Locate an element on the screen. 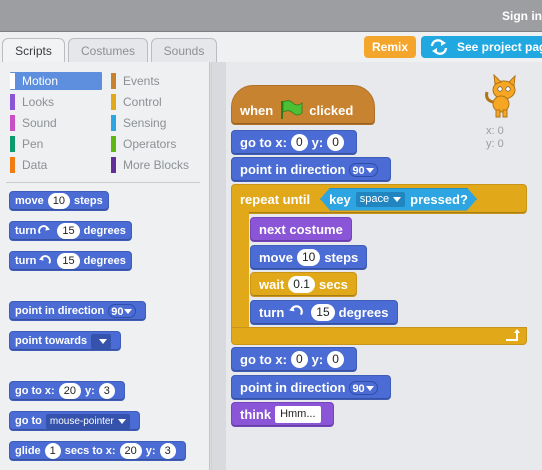 The image size is (542, 470). category-pen: Pen is located at coordinates (56, 144).